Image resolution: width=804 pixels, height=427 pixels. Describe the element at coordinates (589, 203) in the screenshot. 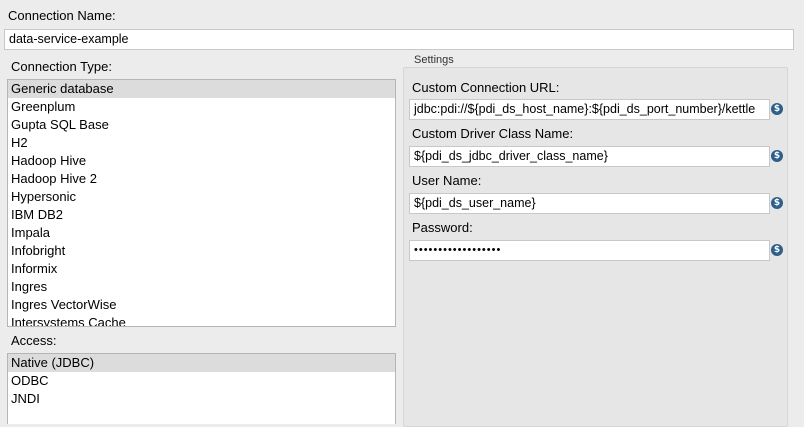

I see `user-name-input: ${pdi_ds_user_name}` at that location.